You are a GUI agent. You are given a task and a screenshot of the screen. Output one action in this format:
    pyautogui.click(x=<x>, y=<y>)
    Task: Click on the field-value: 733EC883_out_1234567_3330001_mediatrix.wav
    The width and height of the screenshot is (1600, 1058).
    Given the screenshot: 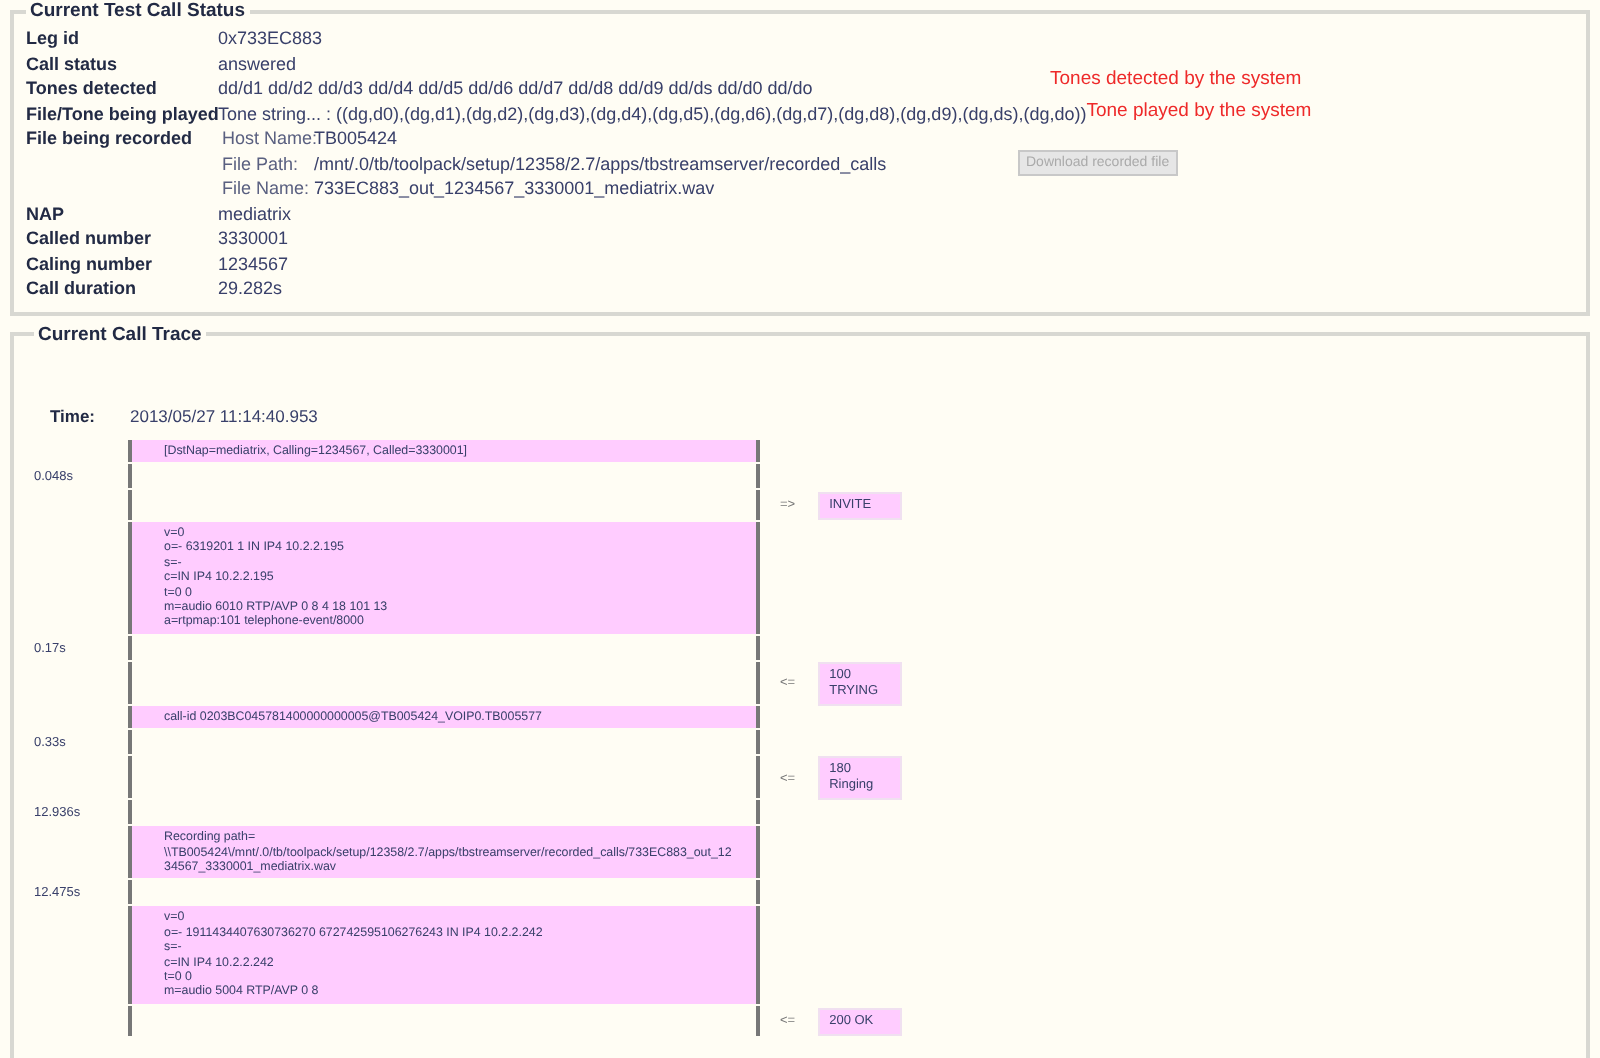 What is the action you would take?
    pyautogui.click(x=514, y=188)
    